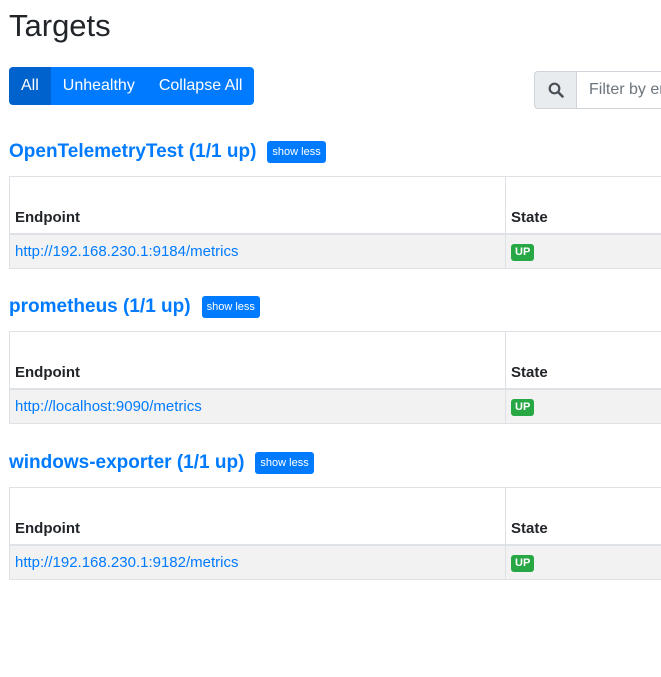 The height and width of the screenshot is (677, 661). What do you see at coordinates (335, 152) in the screenshot?
I see `pool-header: OpenTelemetryTest (1/1 up) show less` at bounding box center [335, 152].